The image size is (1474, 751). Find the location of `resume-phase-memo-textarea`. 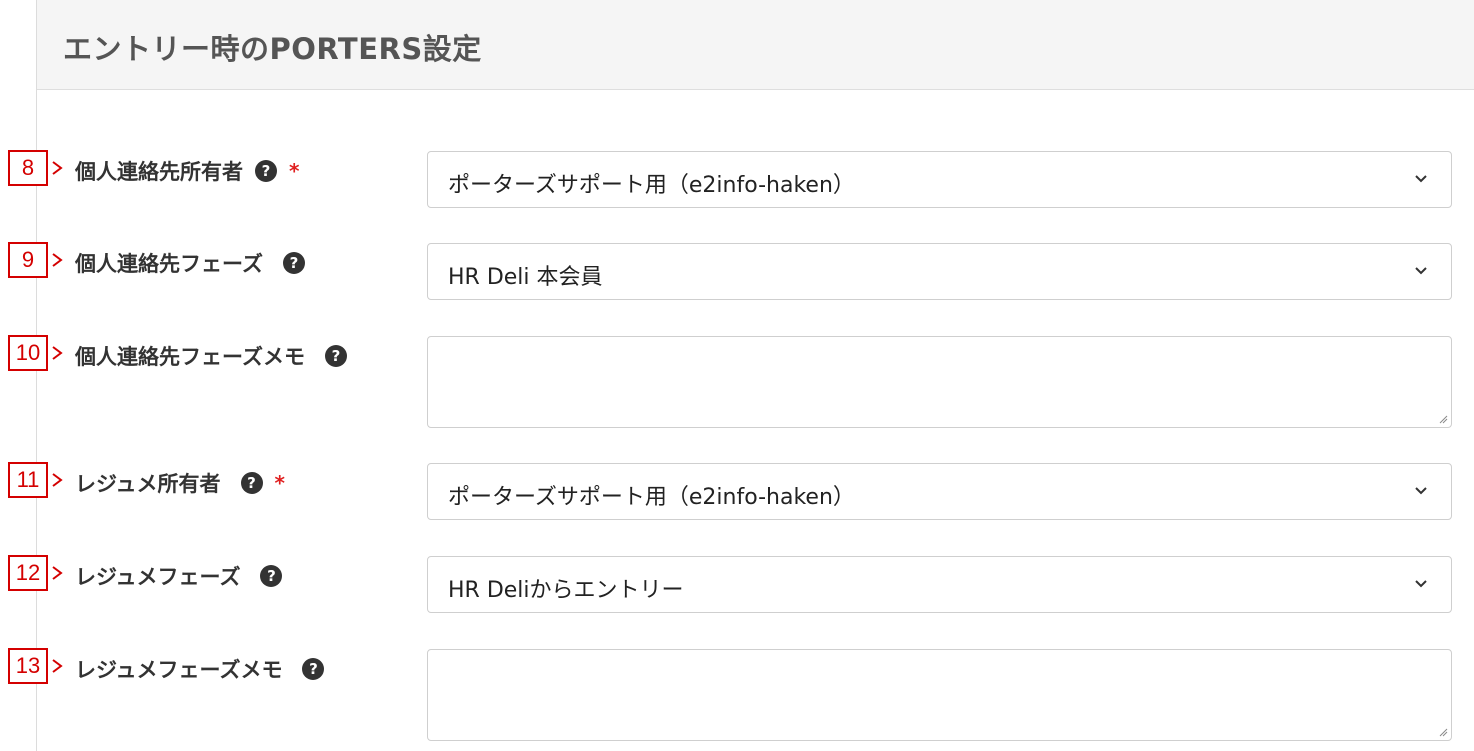

resume-phase-memo-textarea is located at coordinates (939, 695).